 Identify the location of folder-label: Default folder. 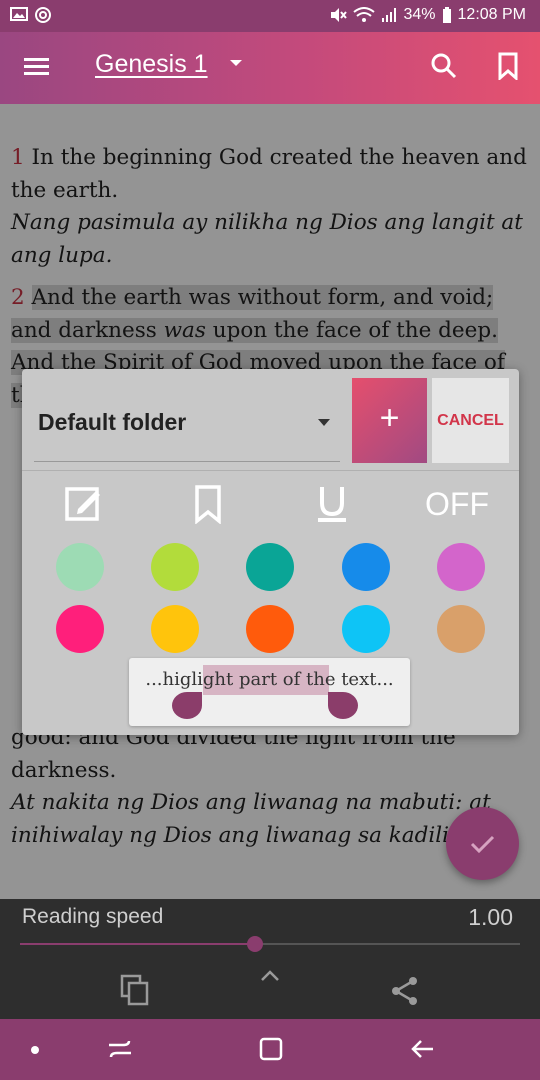
(112, 422).